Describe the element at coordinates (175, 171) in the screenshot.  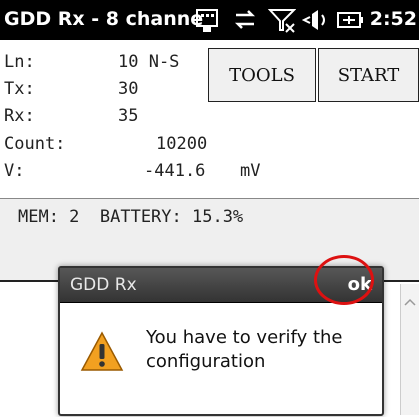
I see `v-value: -441.6` at that location.